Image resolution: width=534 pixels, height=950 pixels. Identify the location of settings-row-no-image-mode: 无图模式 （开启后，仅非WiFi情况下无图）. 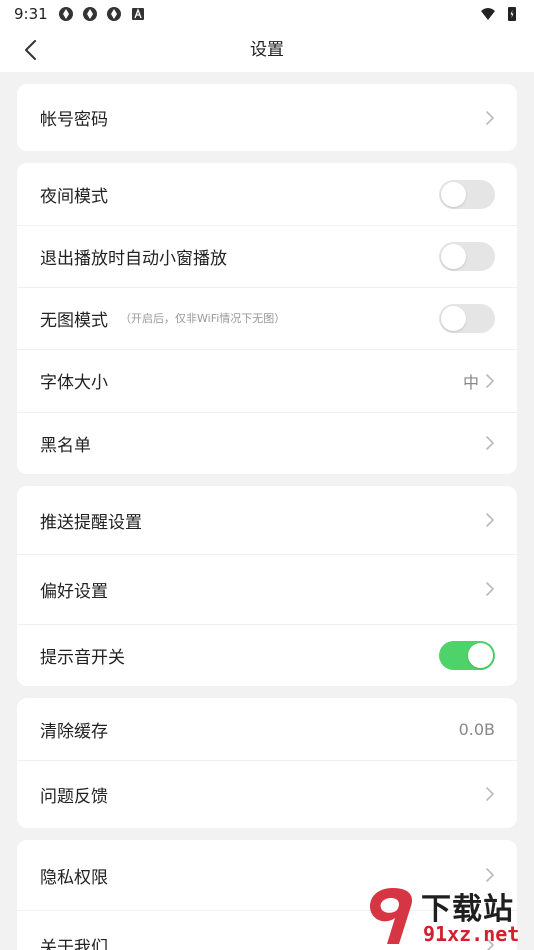
(267, 318).